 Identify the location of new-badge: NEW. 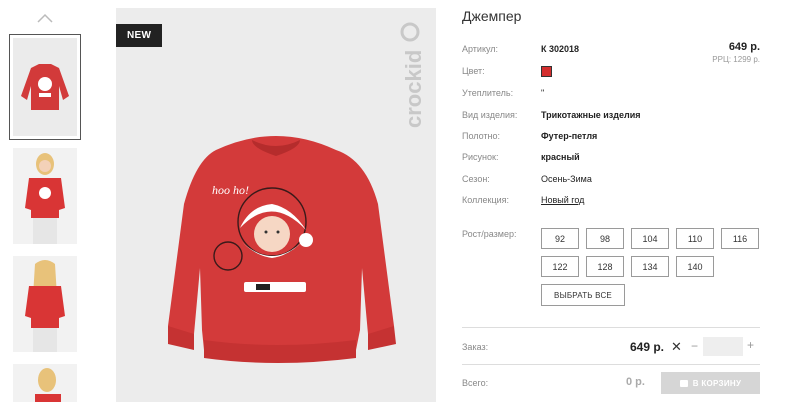
(139, 35).